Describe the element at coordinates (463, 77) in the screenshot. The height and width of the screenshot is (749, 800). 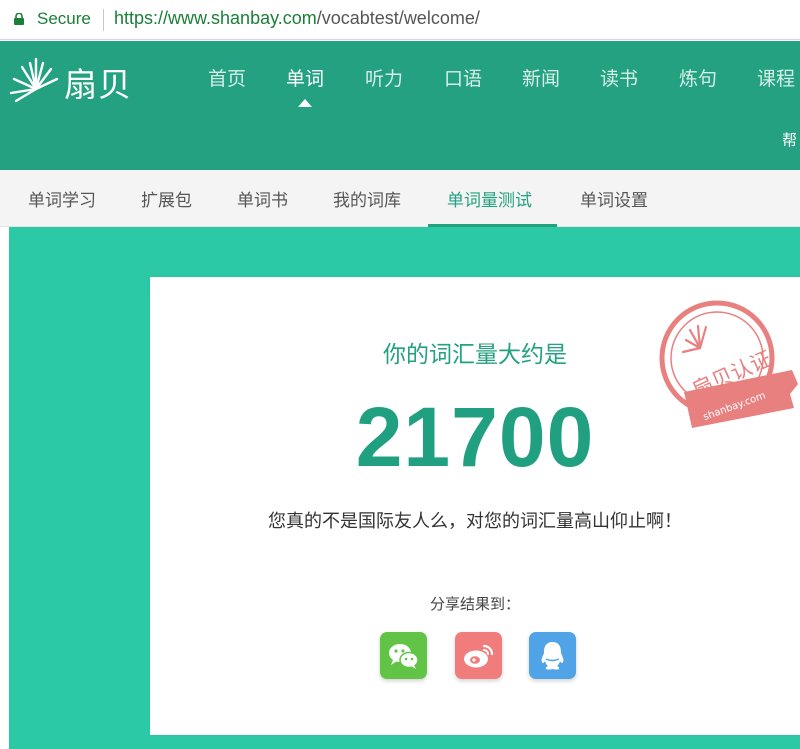
I see `nav-item-speaking: 口语` at that location.